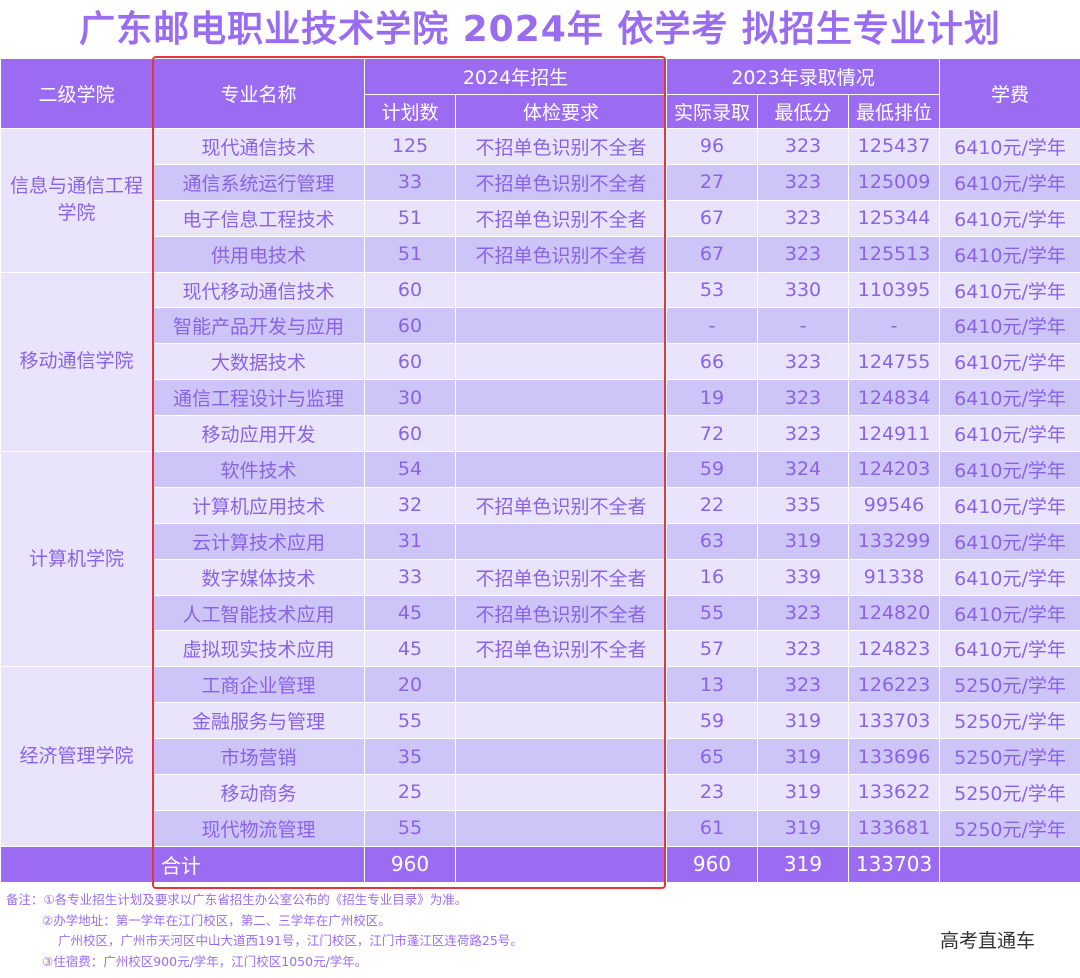 This screenshot has height=978, width=1080. Describe the element at coordinates (410, 111) in the screenshot. I see `header-plan: 计划数` at that location.